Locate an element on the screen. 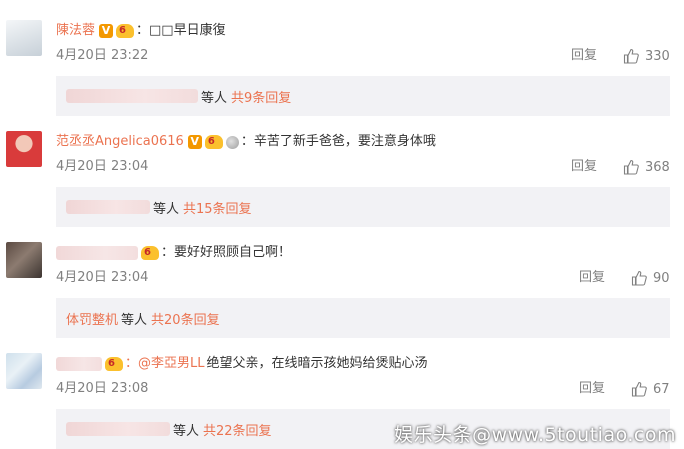 This screenshot has width=684, height=449. like-button: 90 is located at coordinates (650, 278).